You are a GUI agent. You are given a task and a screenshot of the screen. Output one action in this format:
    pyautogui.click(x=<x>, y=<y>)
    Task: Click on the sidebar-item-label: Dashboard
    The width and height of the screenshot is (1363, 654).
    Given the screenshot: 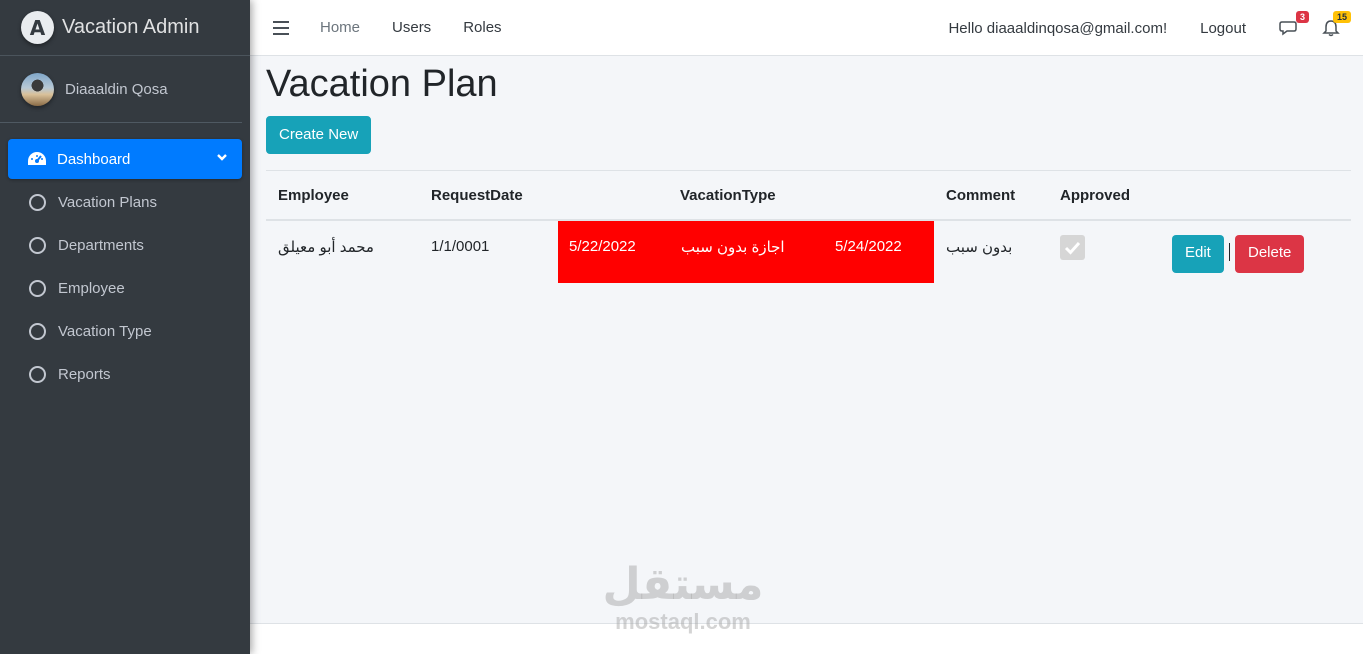 What is the action you would take?
    pyautogui.click(x=94, y=159)
    